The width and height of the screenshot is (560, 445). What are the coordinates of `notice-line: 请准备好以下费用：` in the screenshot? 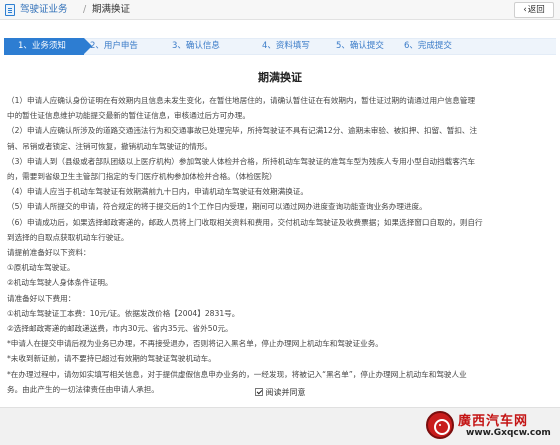 It's located at (41, 298).